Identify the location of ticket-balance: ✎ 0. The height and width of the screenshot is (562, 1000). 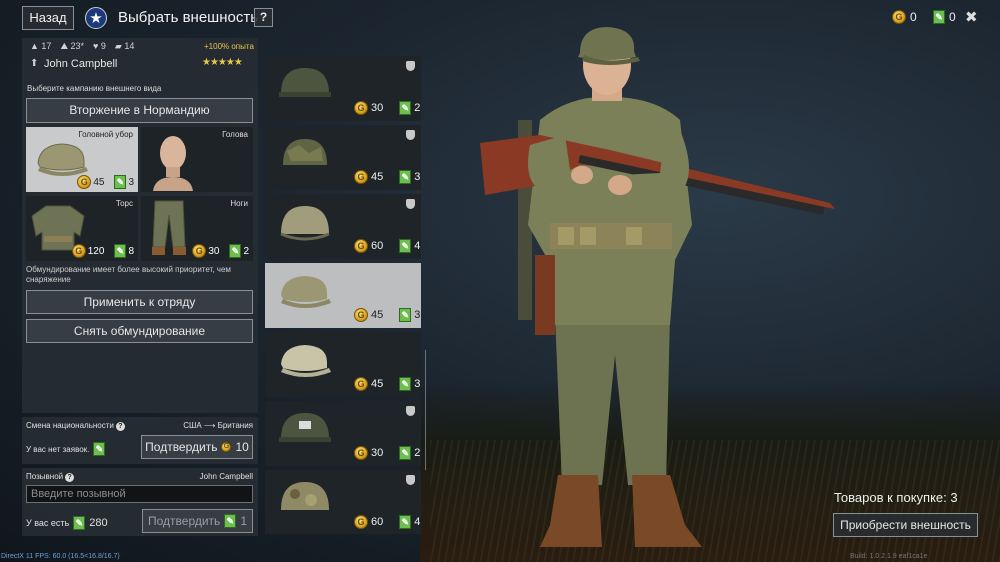
(944, 17).